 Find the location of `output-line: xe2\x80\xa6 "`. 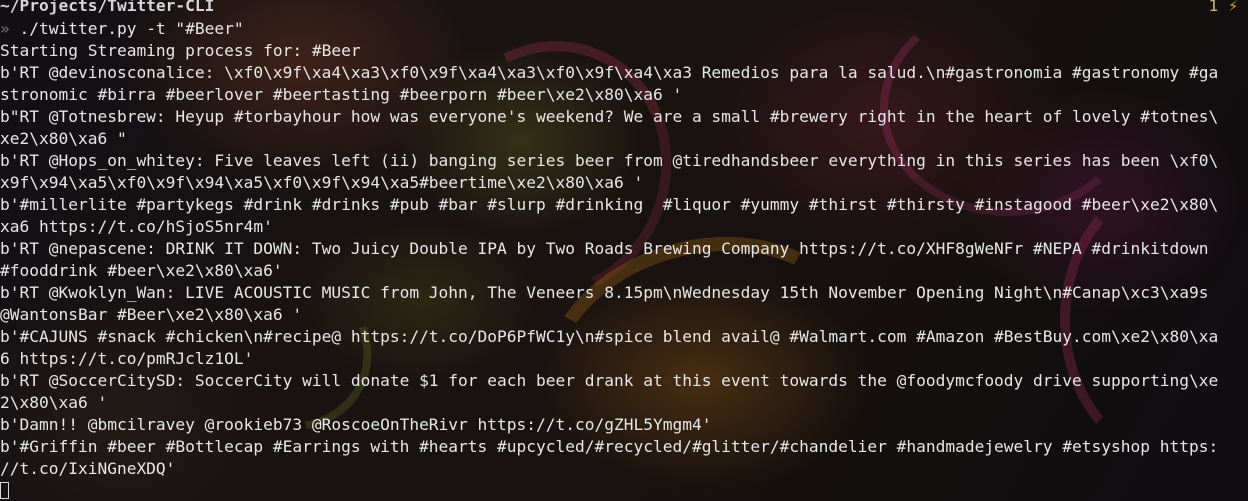

output-line: xe2\x80\xa6 " is located at coordinates (63, 138).